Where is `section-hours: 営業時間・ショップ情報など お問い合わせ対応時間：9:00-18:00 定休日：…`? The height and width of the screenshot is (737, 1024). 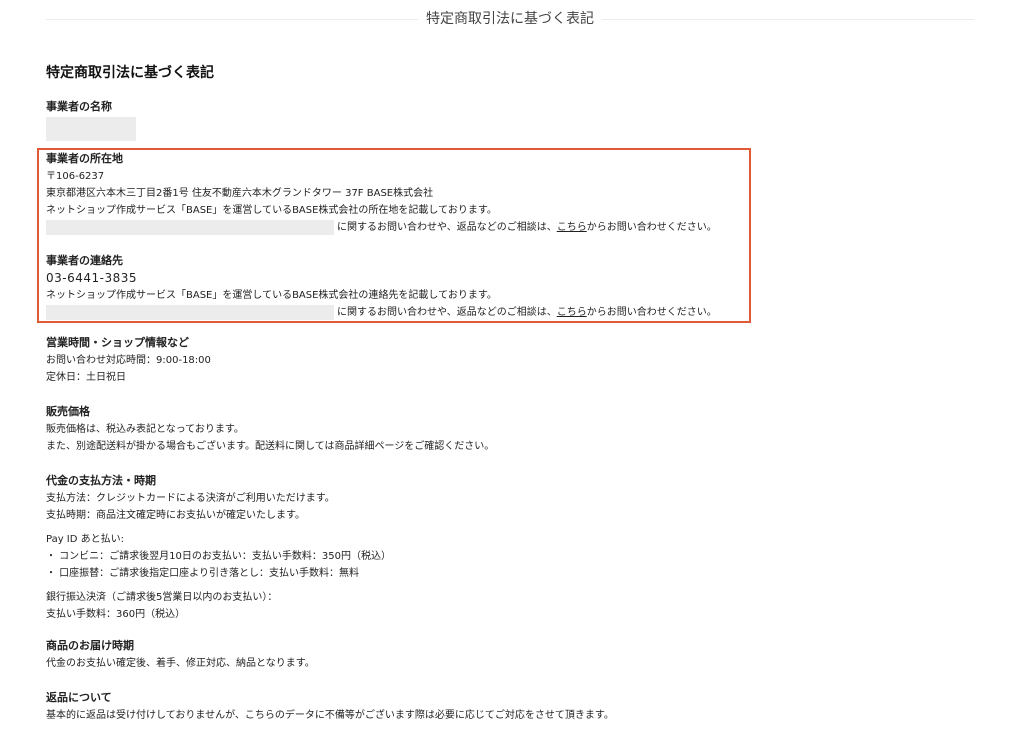 section-hours: 営業時間・ショップ情報など お問い合わせ対応時間：9:00-18:00 定休日：… is located at coordinates (396, 360).